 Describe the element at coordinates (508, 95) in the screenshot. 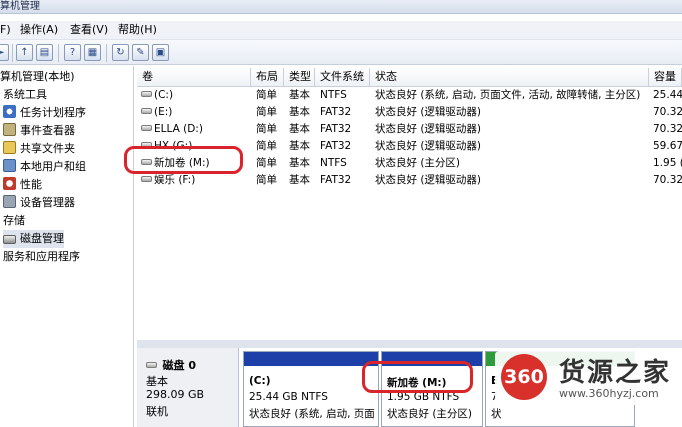

I see `volume-status: 状态良好 (系统, 启动, 页面文件, 活动, 故障转储, 主分区)` at that location.